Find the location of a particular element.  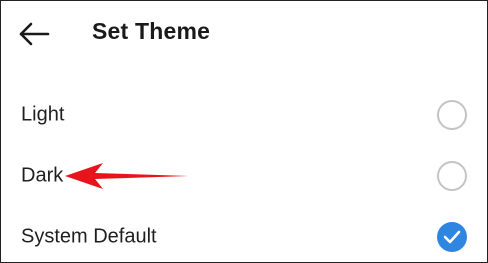

back-button is located at coordinates (34, 34).